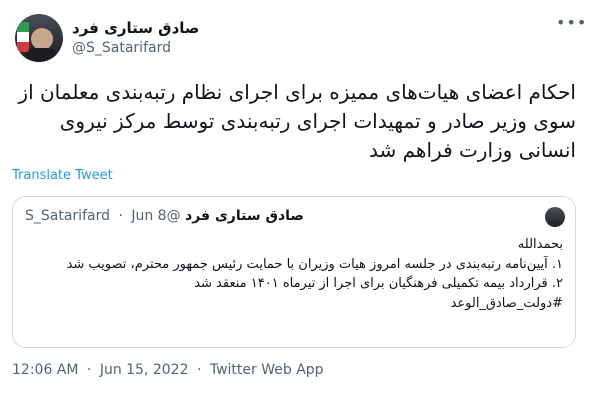 This screenshot has height=400, width=600. I want to click on avatar, so click(39, 38).